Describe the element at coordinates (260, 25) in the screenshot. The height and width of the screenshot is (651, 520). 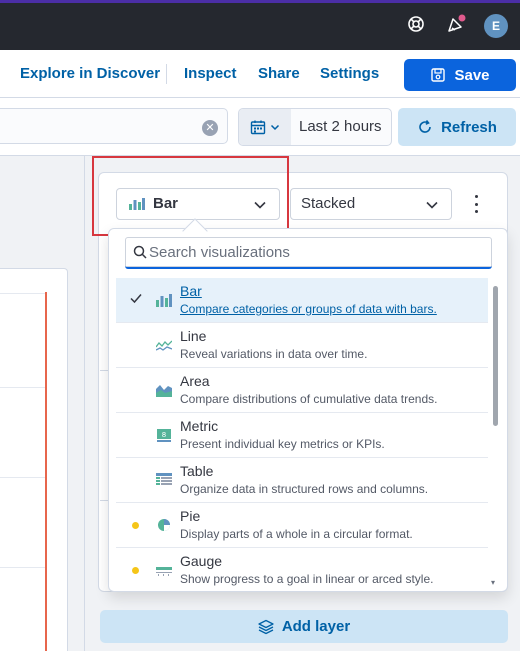
I see `top-nav-bar` at that location.